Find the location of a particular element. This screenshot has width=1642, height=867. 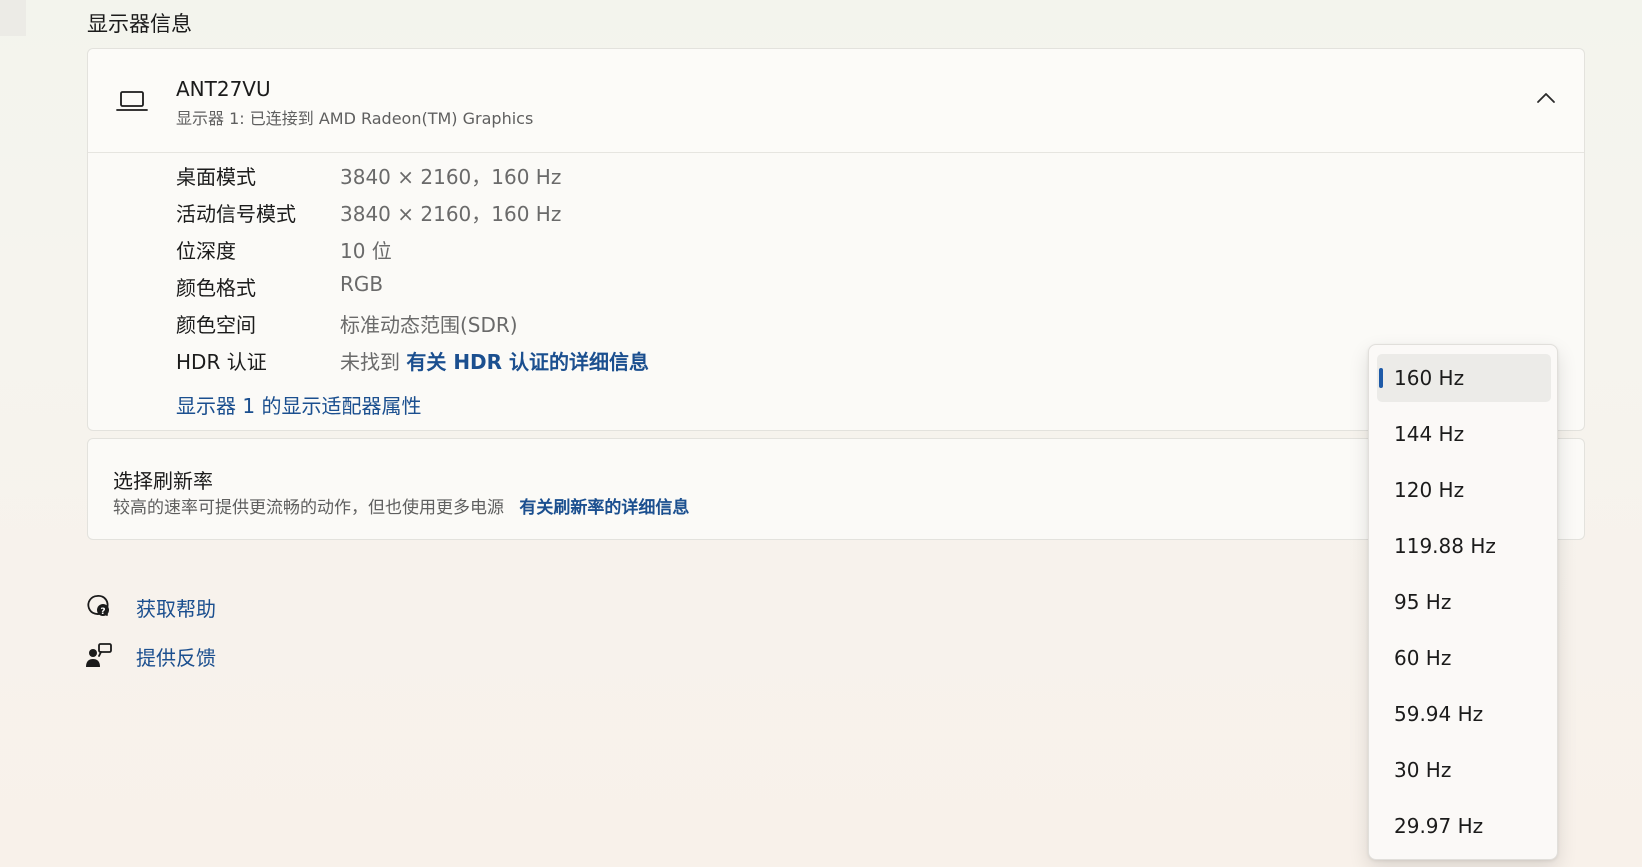

option-label: 119.88 Hz is located at coordinates (1445, 546).